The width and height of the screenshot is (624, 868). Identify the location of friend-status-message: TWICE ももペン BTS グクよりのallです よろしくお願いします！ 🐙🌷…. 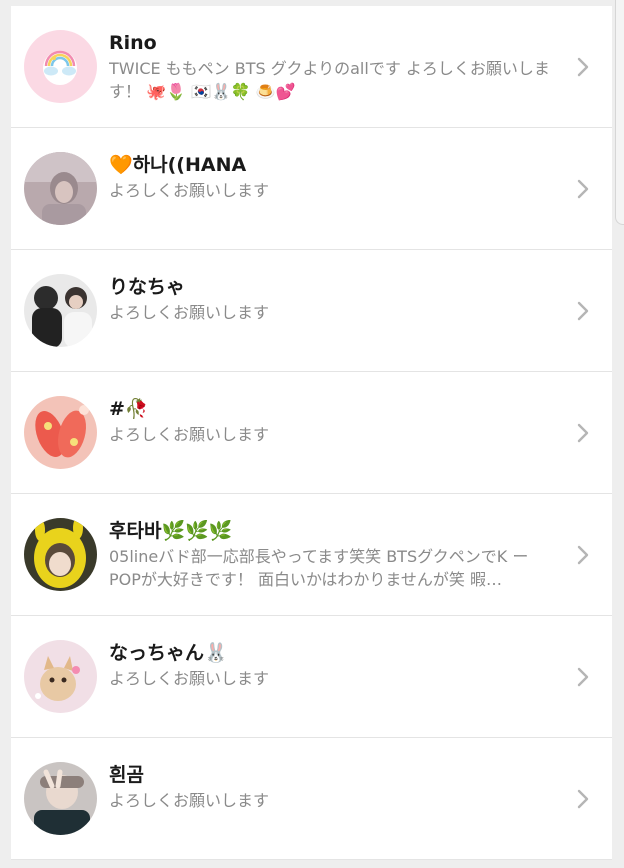
(329, 80).